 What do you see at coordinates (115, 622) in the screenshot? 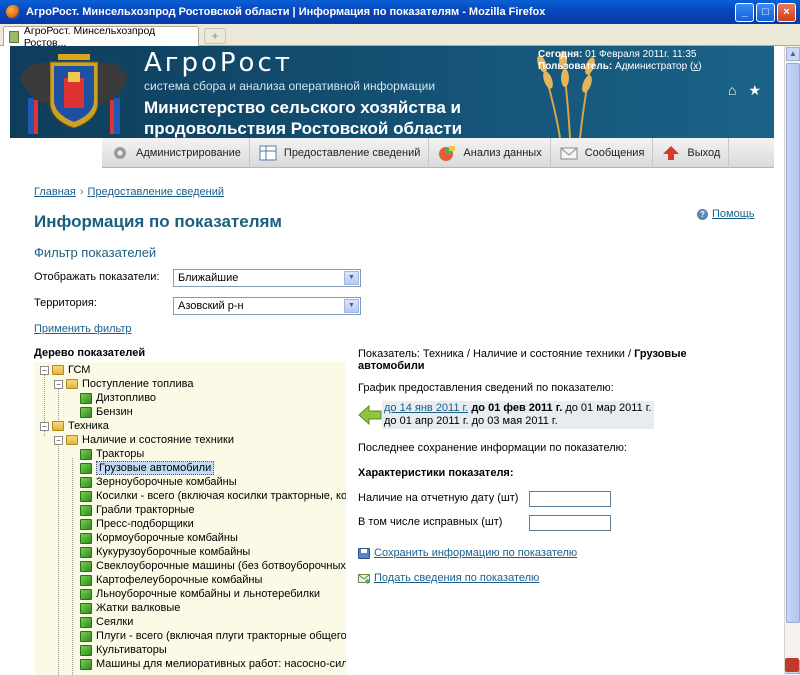
I see `tree-node-label: Сеялки` at bounding box center [115, 622].